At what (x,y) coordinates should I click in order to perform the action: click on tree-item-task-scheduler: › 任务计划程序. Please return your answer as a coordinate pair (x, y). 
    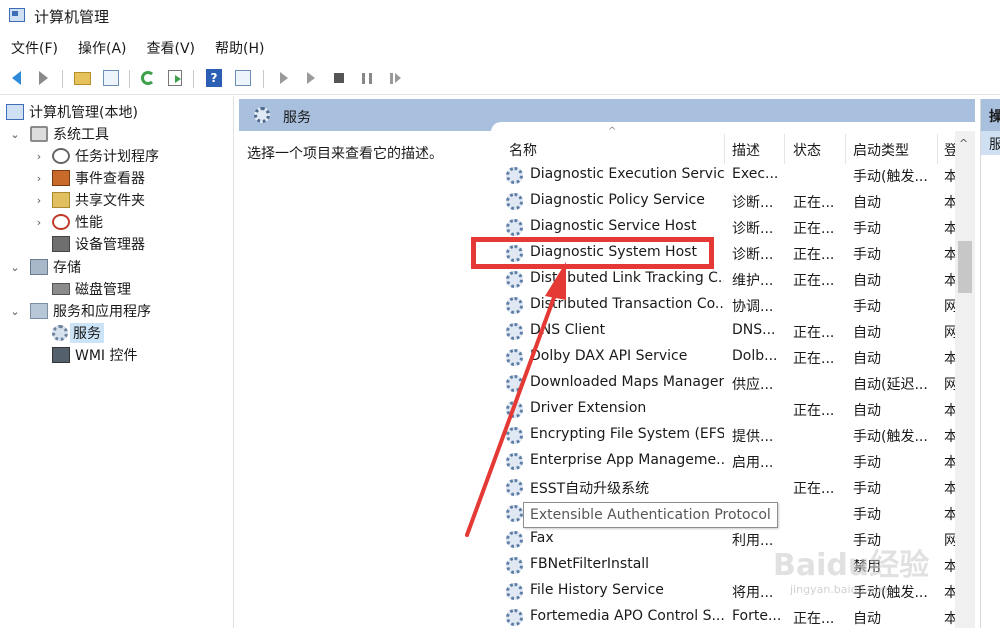
    Looking at the image, I should click on (95, 156).